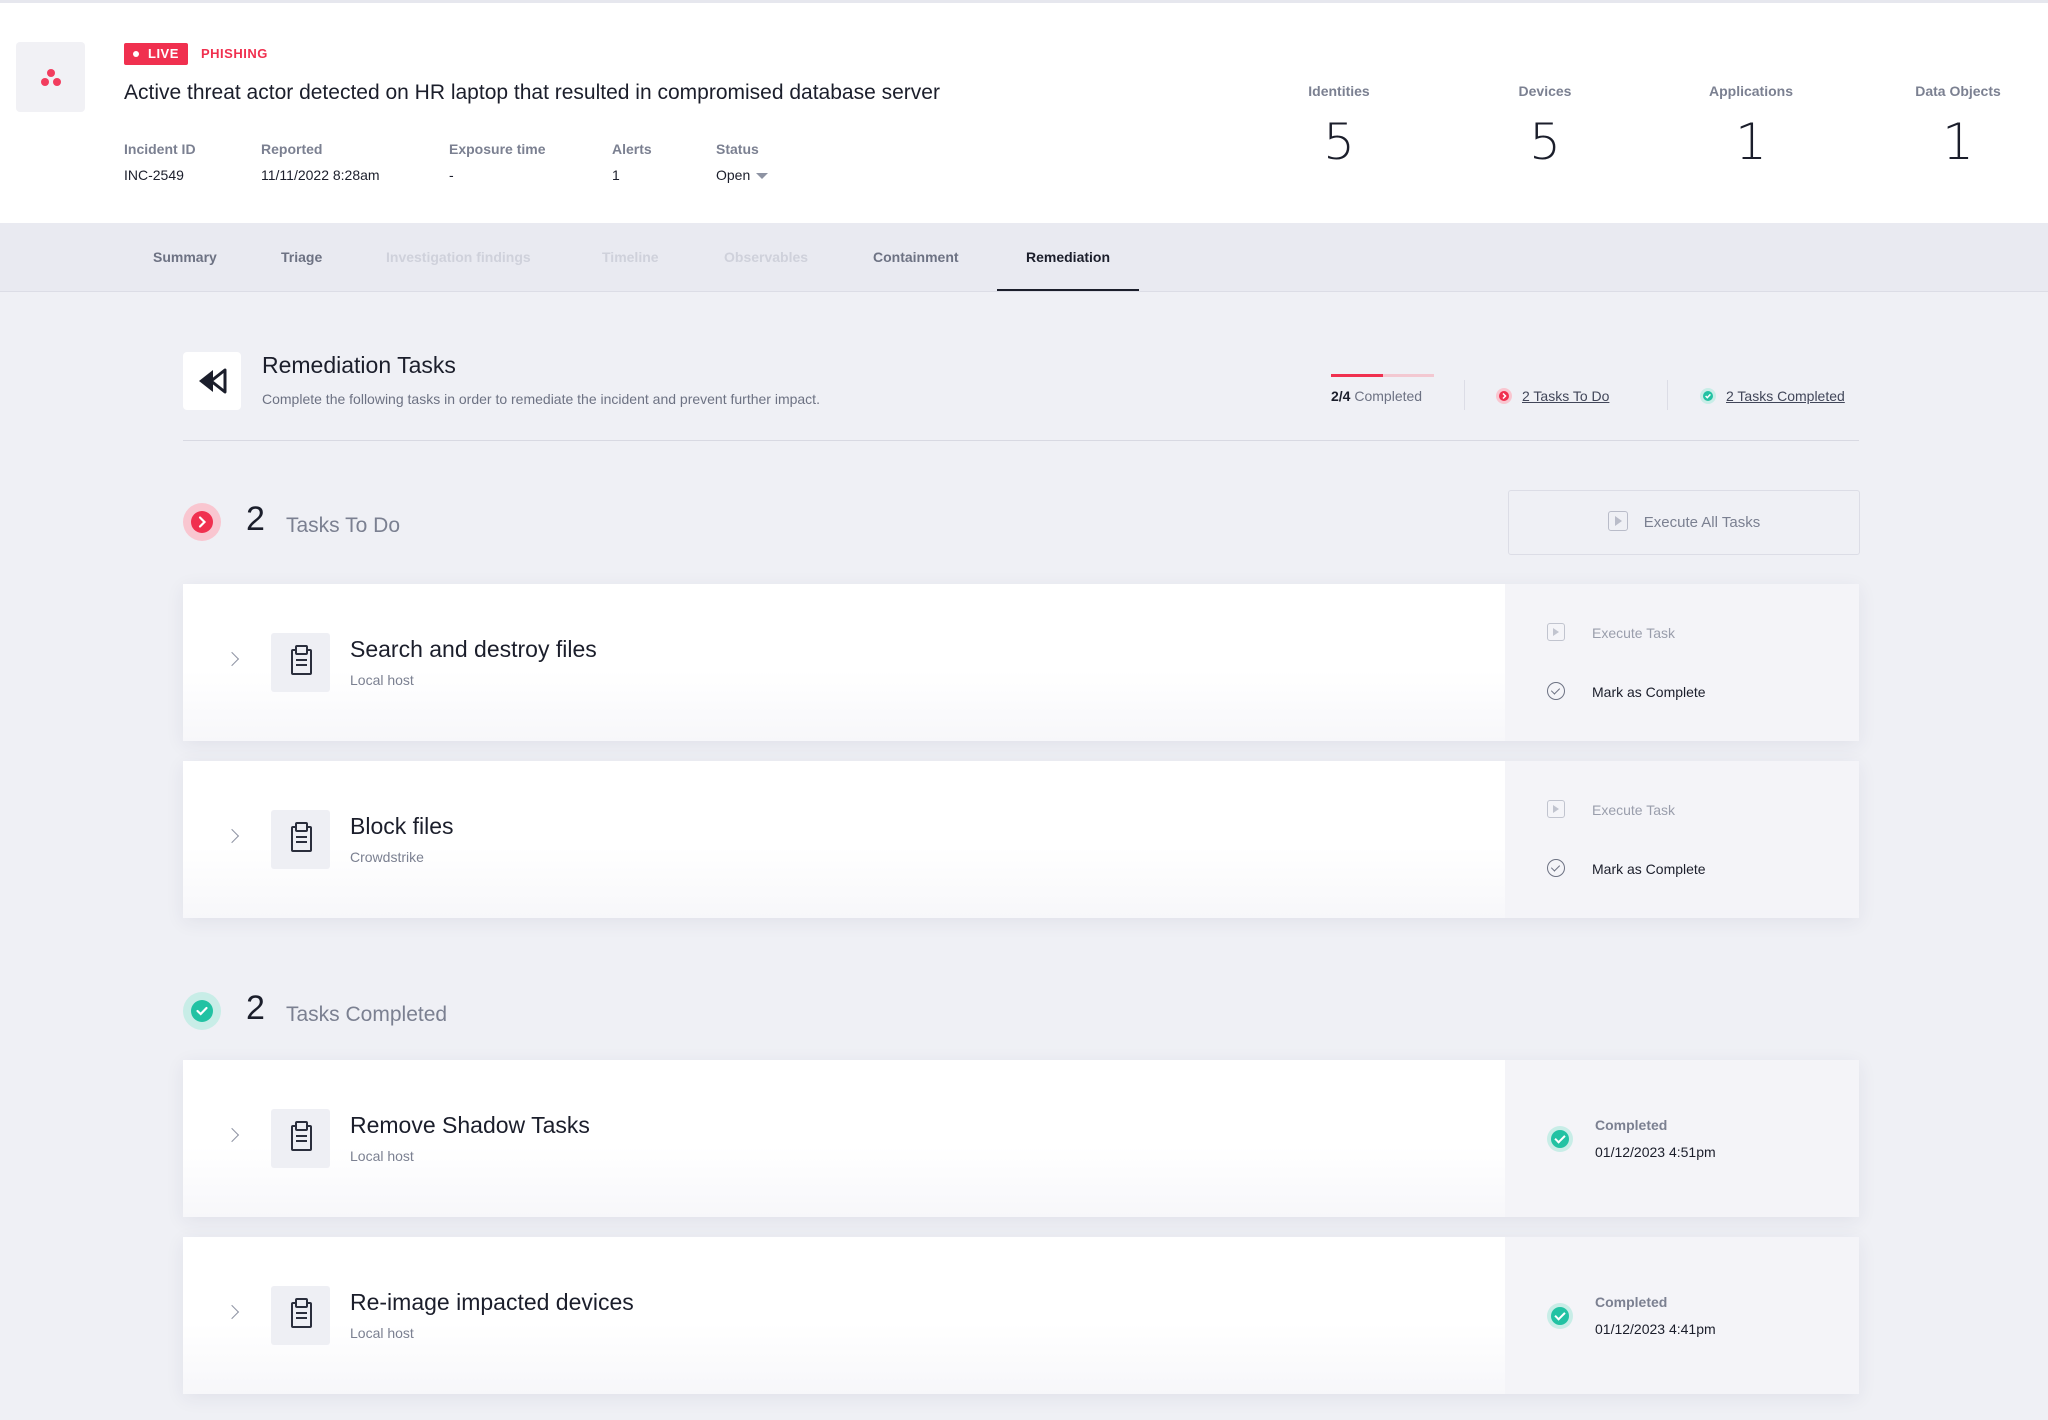 The height and width of the screenshot is (1420, 2048). Describe the element at coordinates (1339, 127) in the screenshot. I see `stat-identities: Identities 5` at that location.